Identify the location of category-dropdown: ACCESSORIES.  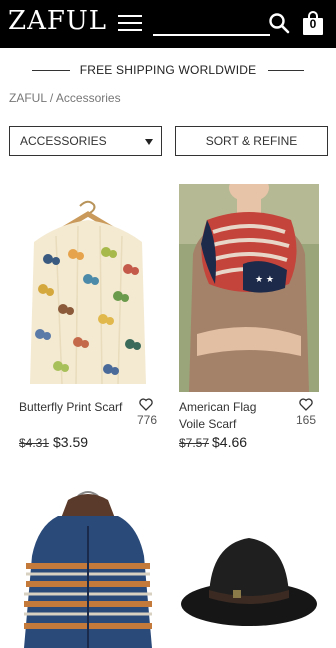
(85, 141).